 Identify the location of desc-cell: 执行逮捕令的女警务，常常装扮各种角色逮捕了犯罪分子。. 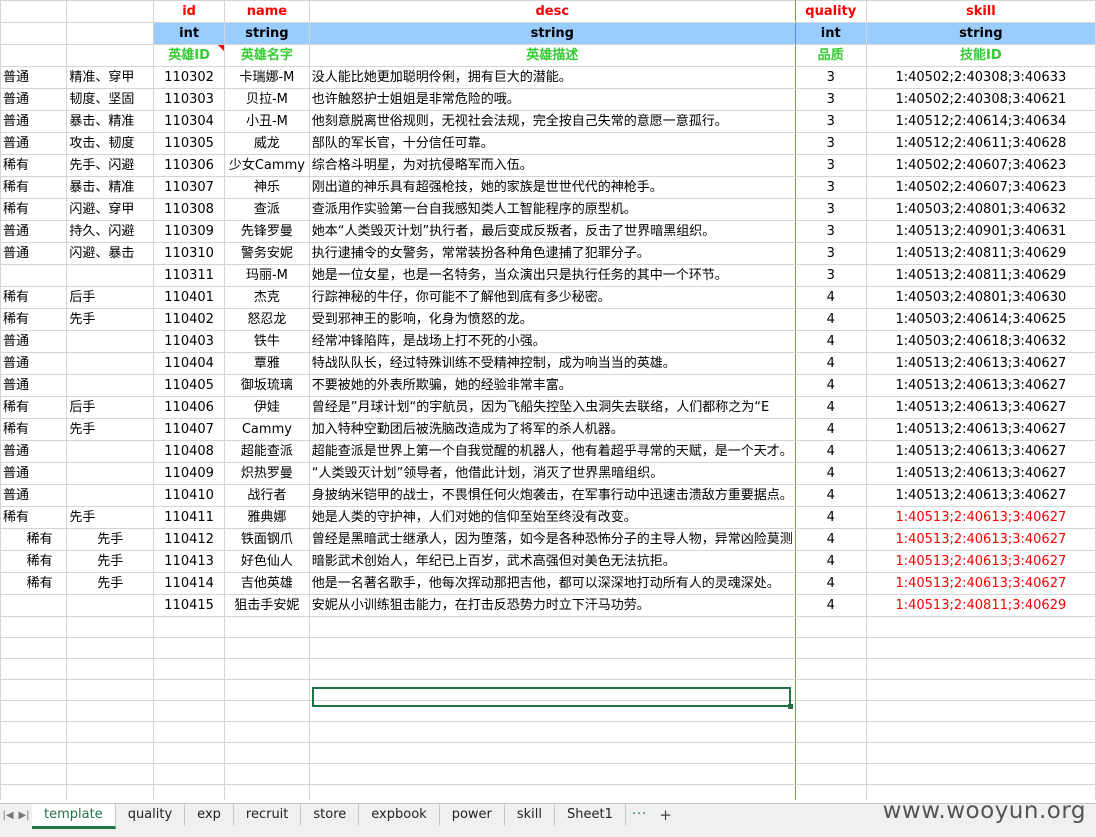
(552, 253).